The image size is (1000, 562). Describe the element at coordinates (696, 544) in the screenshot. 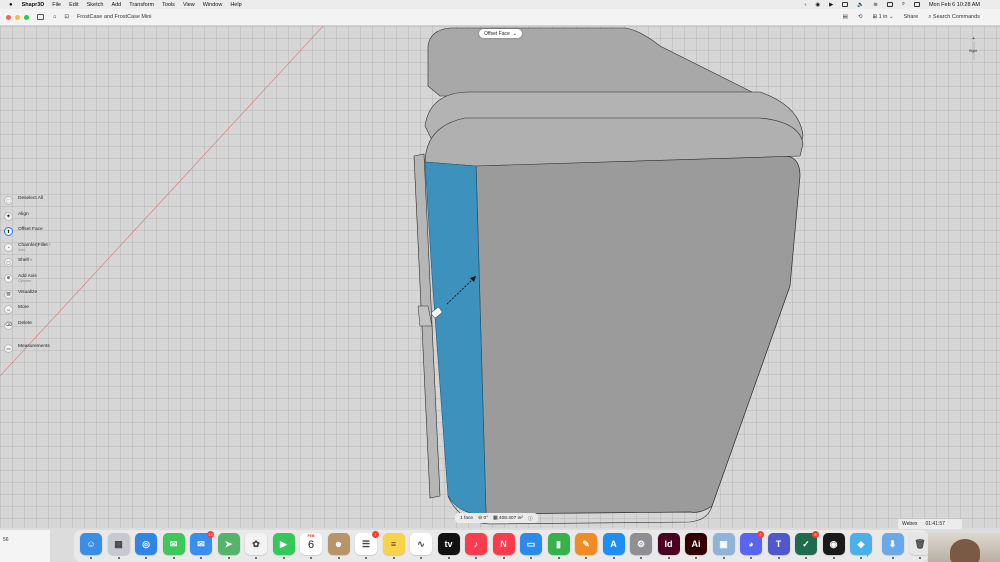

I see `dock-illustrator: Ai` at that location.